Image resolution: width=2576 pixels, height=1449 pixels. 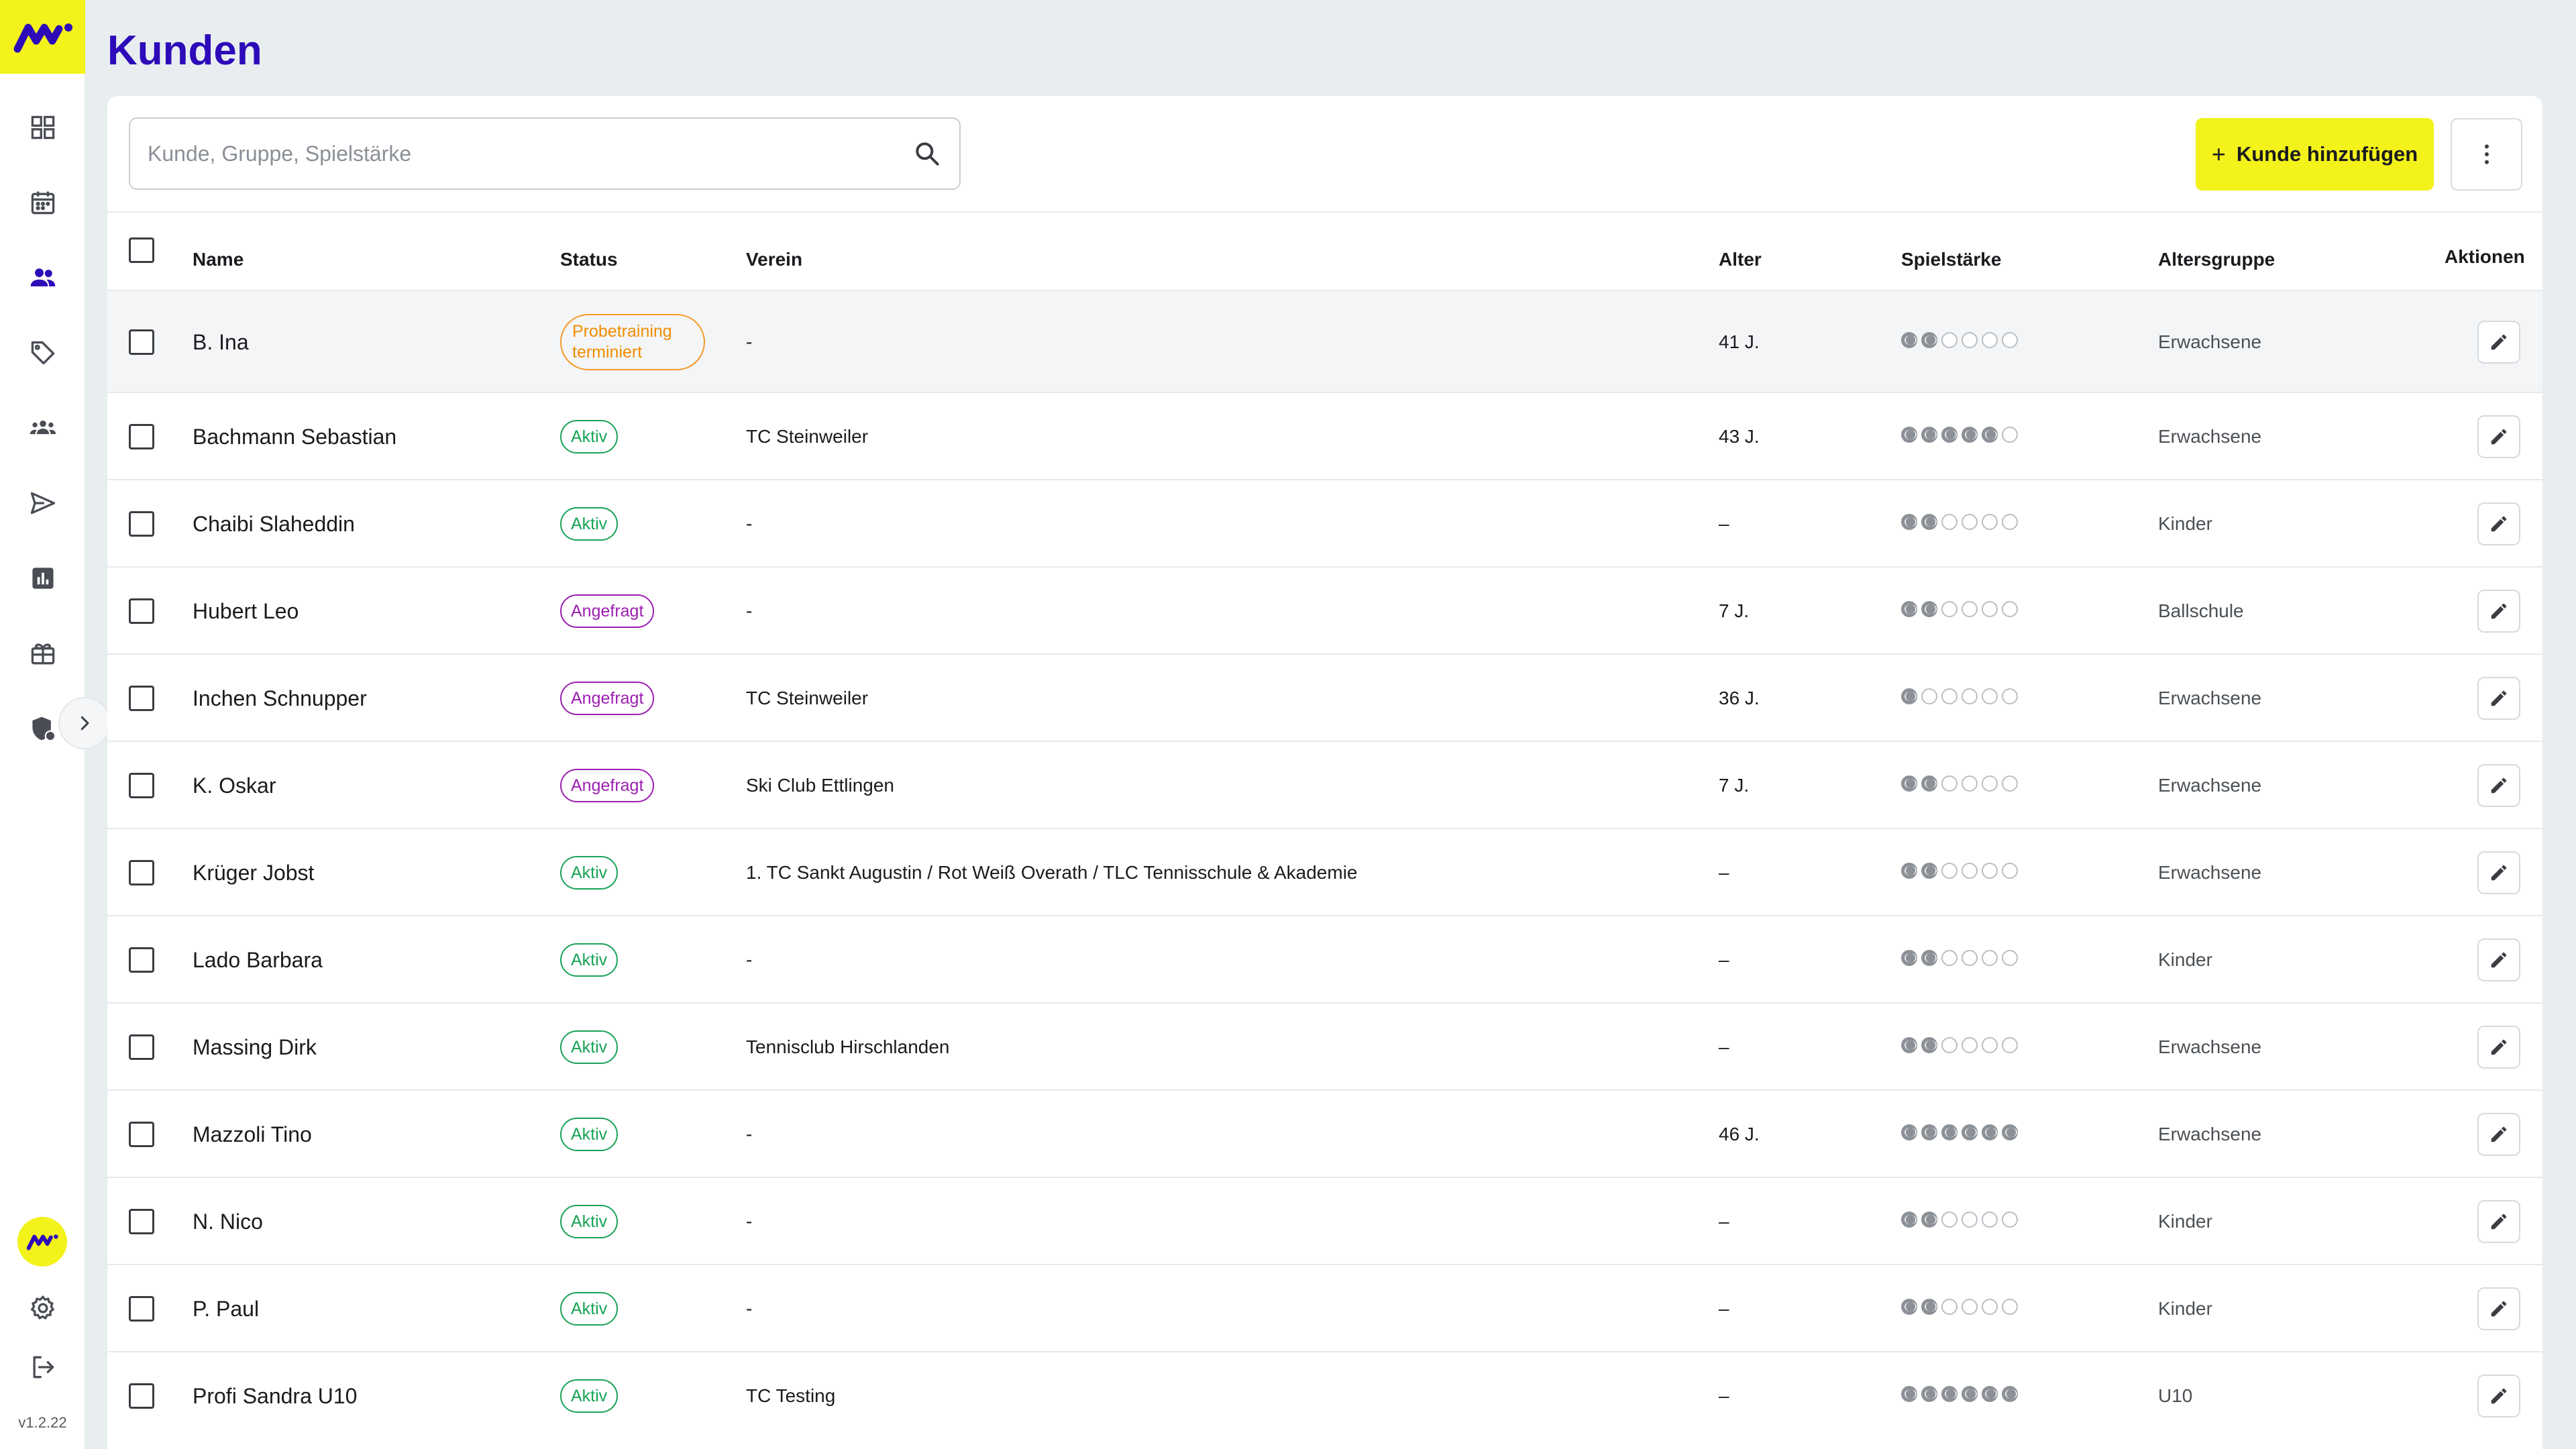 I want to click on pencil-icon, so click(x=2499, y=524).